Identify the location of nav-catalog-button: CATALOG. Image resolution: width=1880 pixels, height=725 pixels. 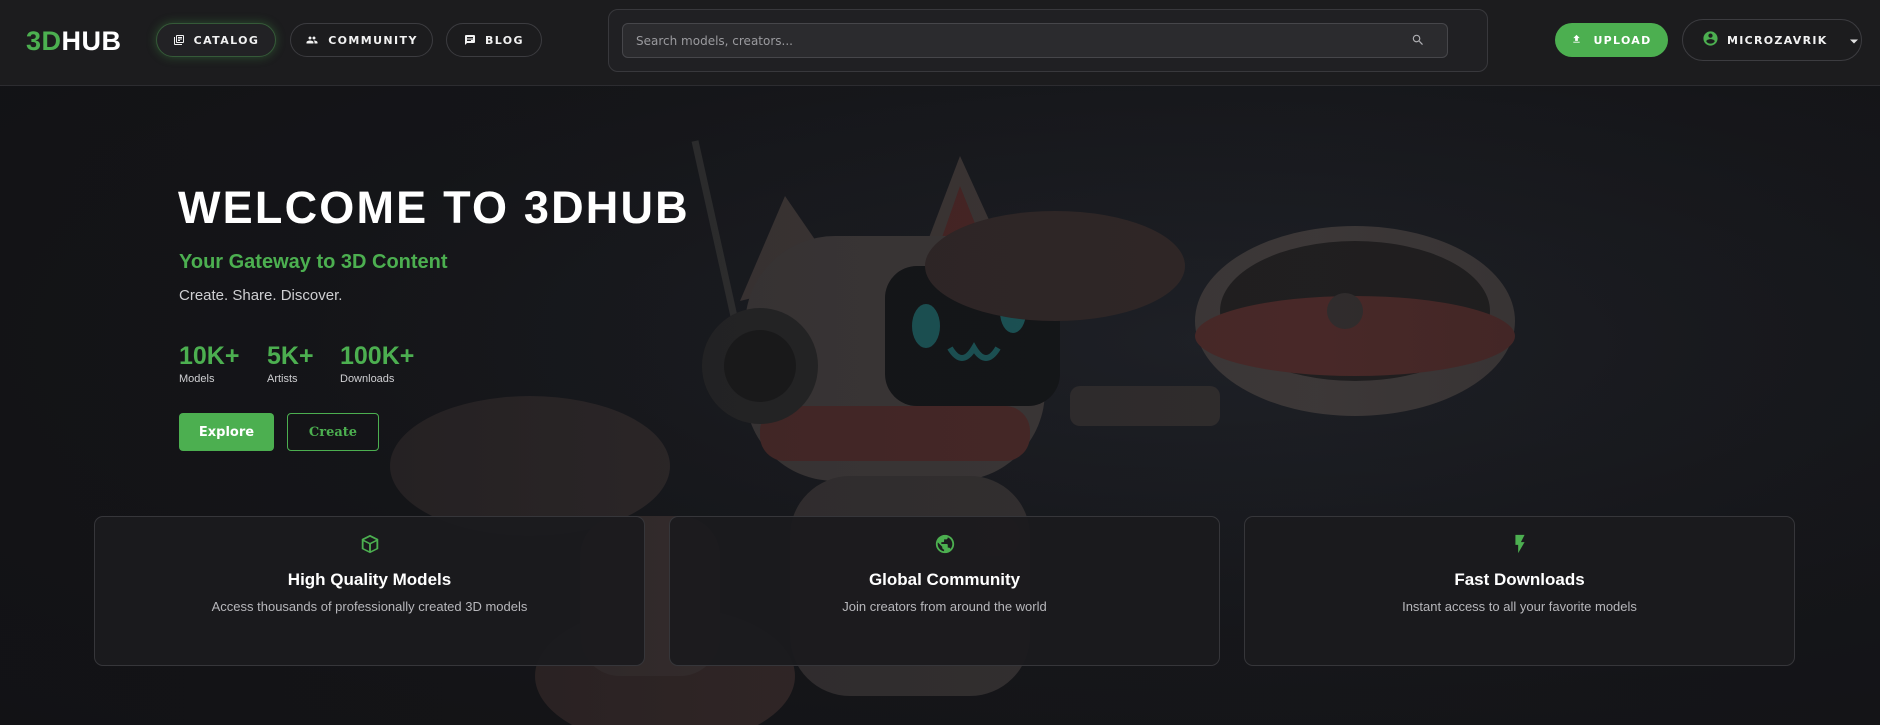
(216, 40).